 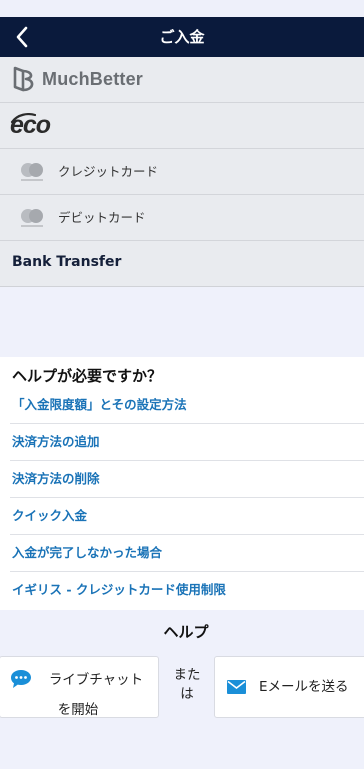 I want to click on muchbetter-logo: MuchBetter, so click(x=77, y=79).